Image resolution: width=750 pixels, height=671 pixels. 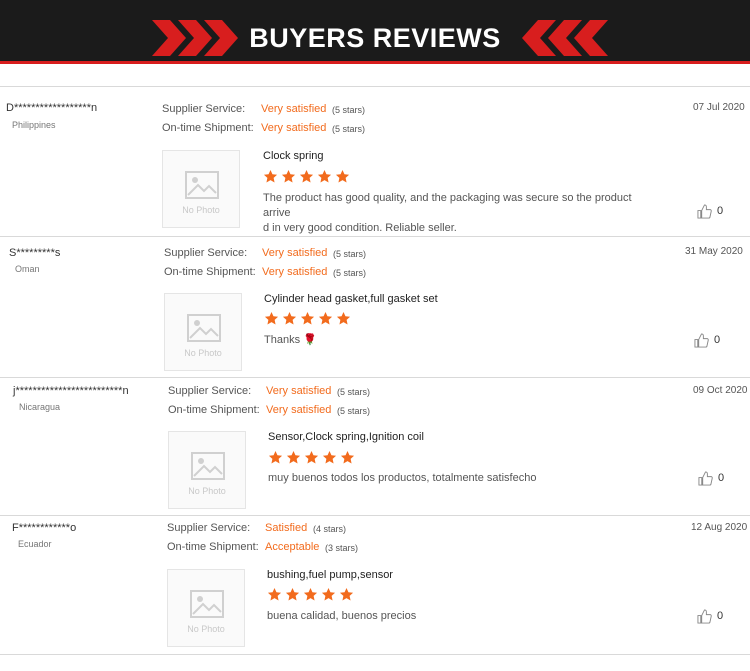 What do you see at coordinates (719, 107) in the screenshot?
I see `review-date: 07 Jul 2020` at bounding box center [719, 107].